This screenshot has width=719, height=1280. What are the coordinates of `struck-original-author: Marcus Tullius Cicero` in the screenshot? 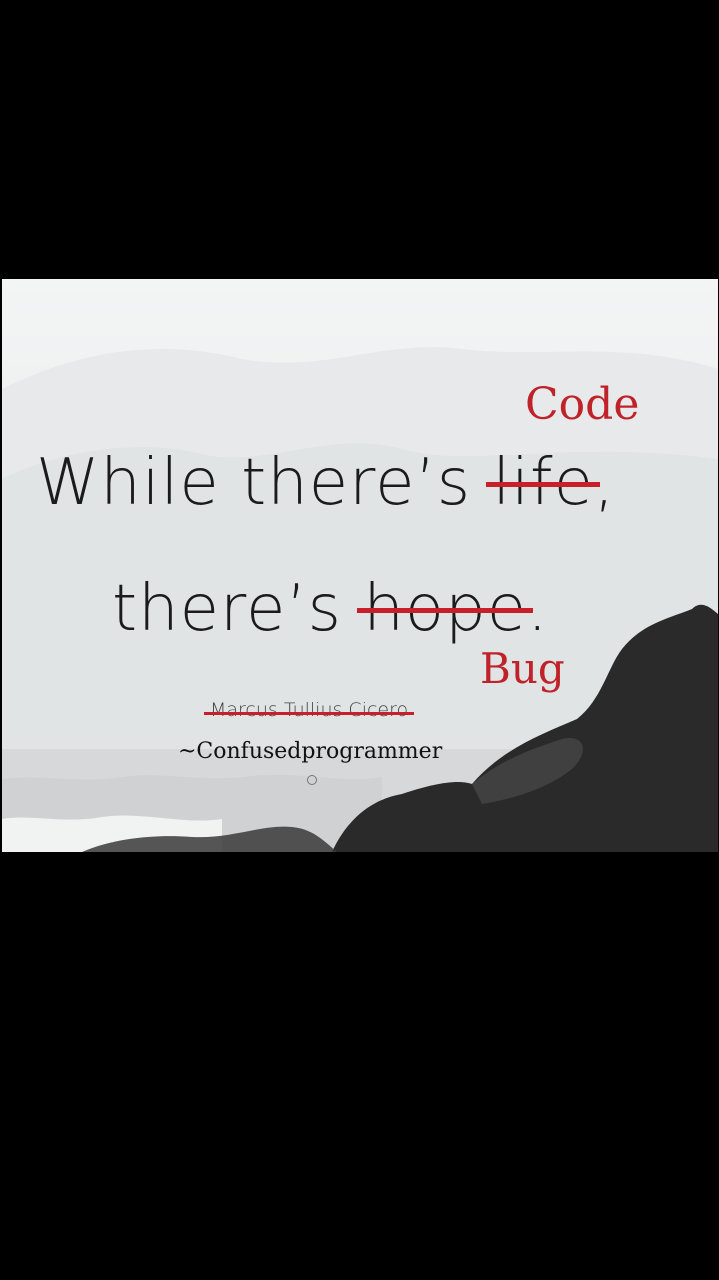 It's located at (309, 710).